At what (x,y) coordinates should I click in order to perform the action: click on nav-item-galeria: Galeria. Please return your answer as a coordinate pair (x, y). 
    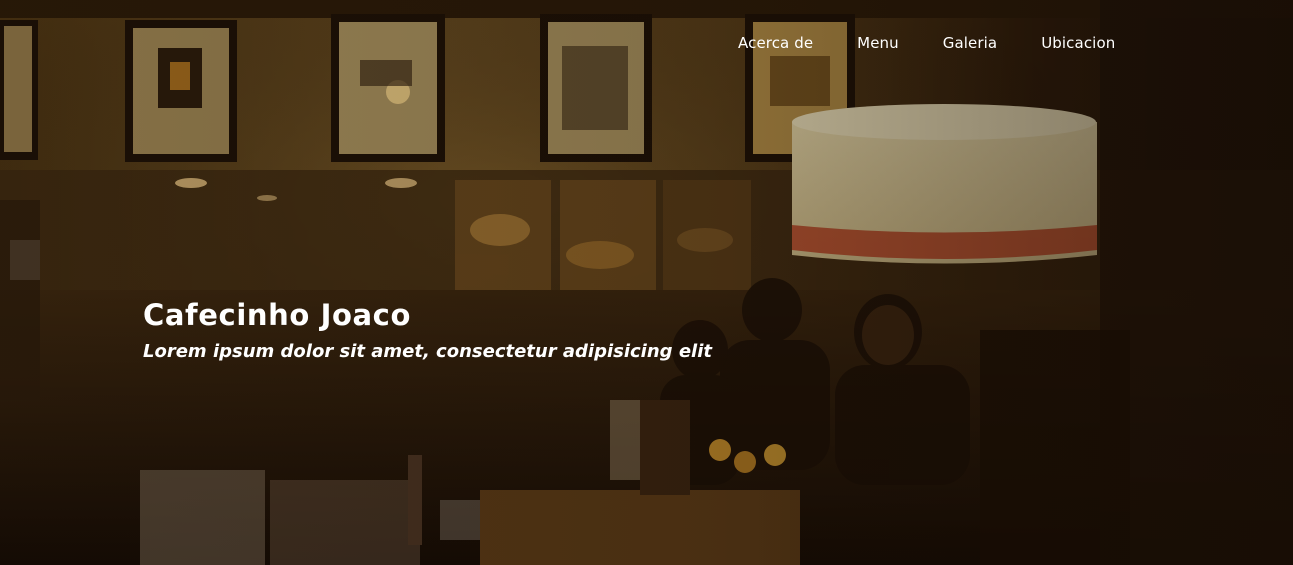
    Looking at the image, I should click on (970, 43).